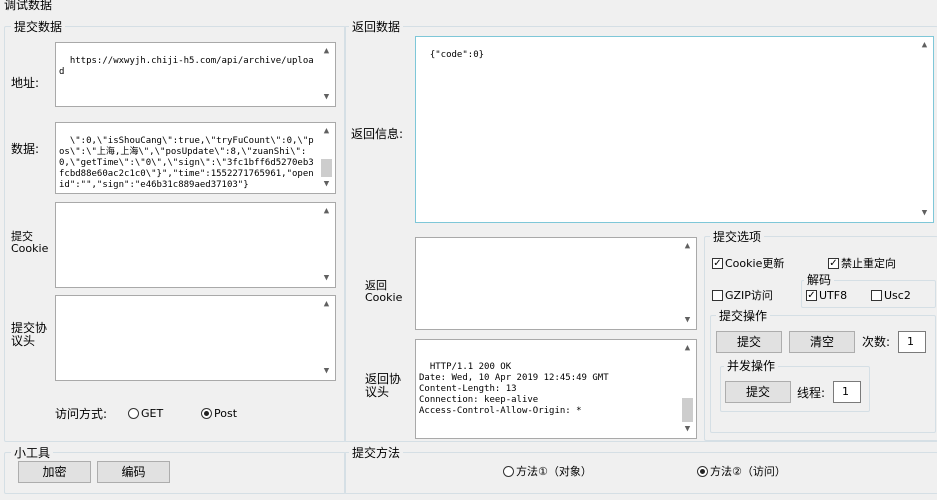  I want to click on method-label: 访问方式:, so click(81, 414).